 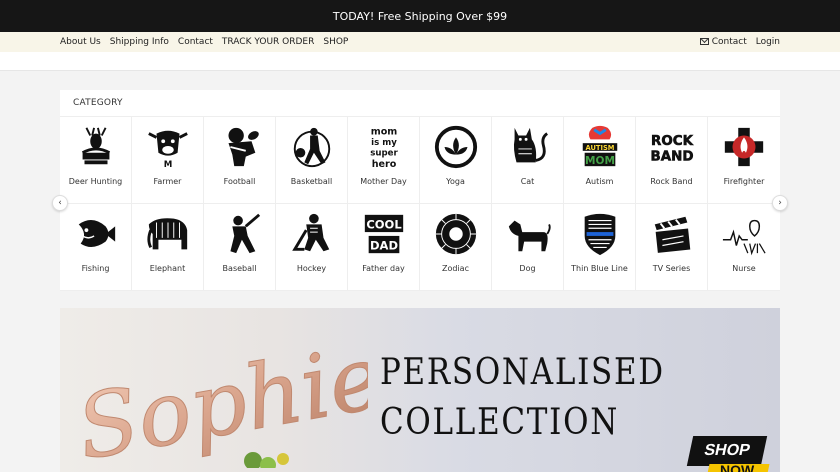 What do you see at coordinates (522, 372) in the screenshot?
I see `banner-heading-line1: PERSONALISED` at bounding box center [522, 372].